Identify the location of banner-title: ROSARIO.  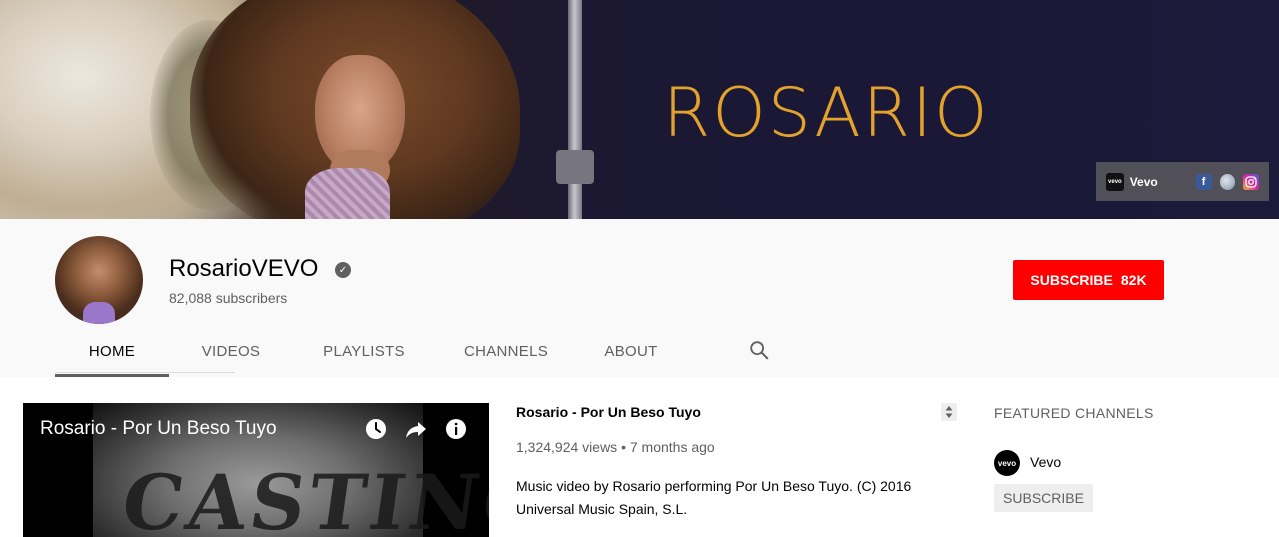
(826, 113).